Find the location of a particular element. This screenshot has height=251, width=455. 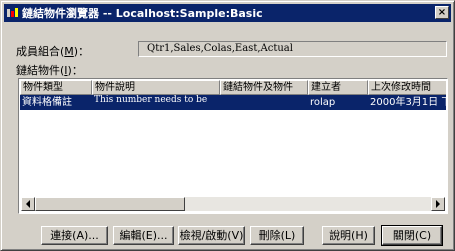

cell-object-type: 資料格備註 is located at coordinates (47, 102).